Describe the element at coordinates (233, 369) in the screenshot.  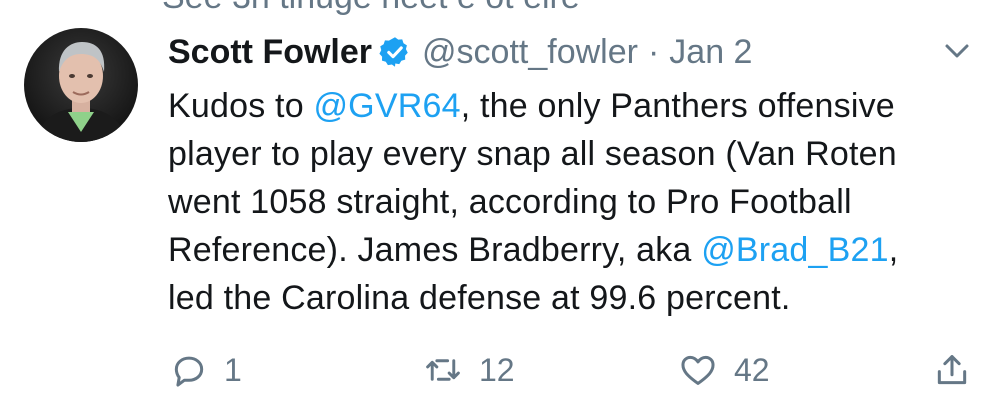
I see `reply-count: 1` at that location.